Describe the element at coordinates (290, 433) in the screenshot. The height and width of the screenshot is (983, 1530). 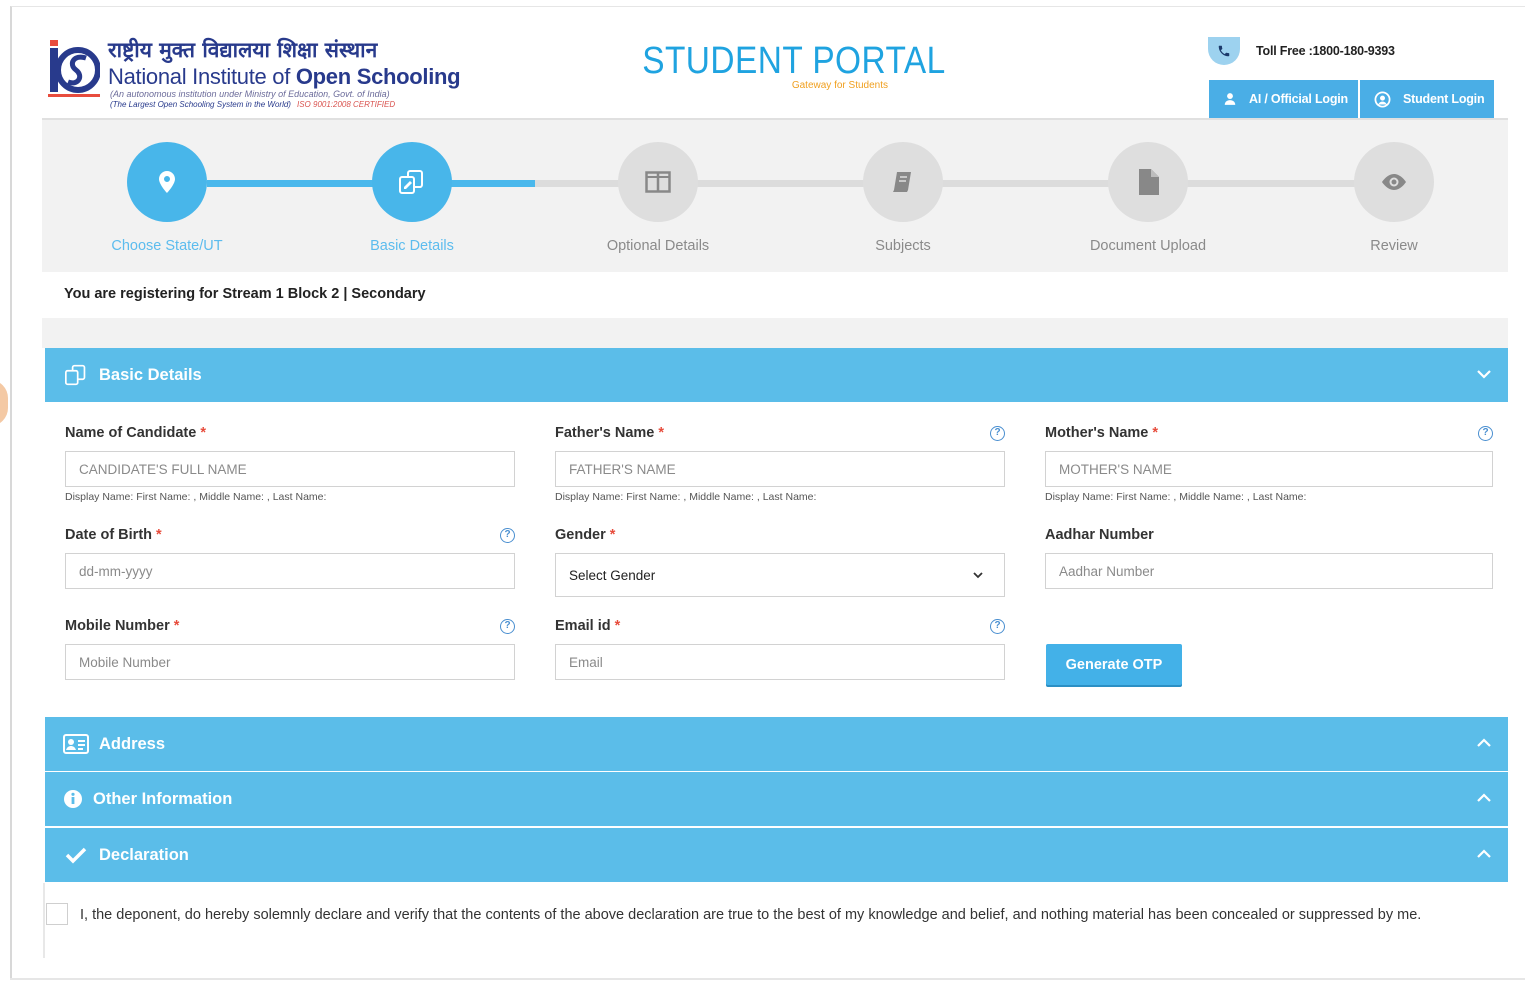
I see `field-label: Name of Candidate *` at that location.